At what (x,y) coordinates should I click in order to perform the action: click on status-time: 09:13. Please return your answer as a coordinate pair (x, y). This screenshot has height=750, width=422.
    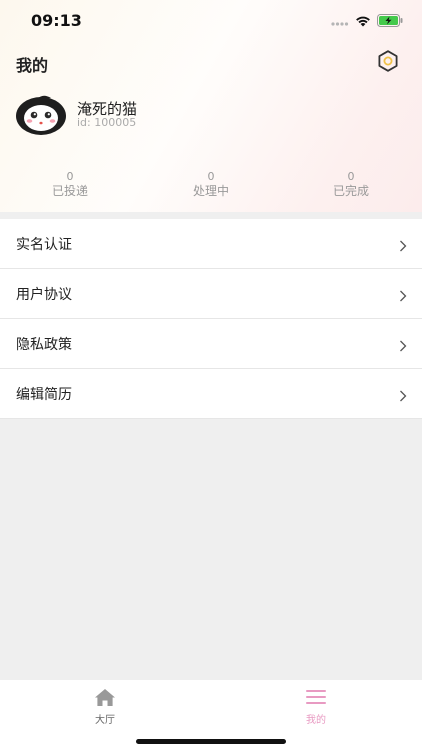
    Looking at the image, I should click on (56, 20).